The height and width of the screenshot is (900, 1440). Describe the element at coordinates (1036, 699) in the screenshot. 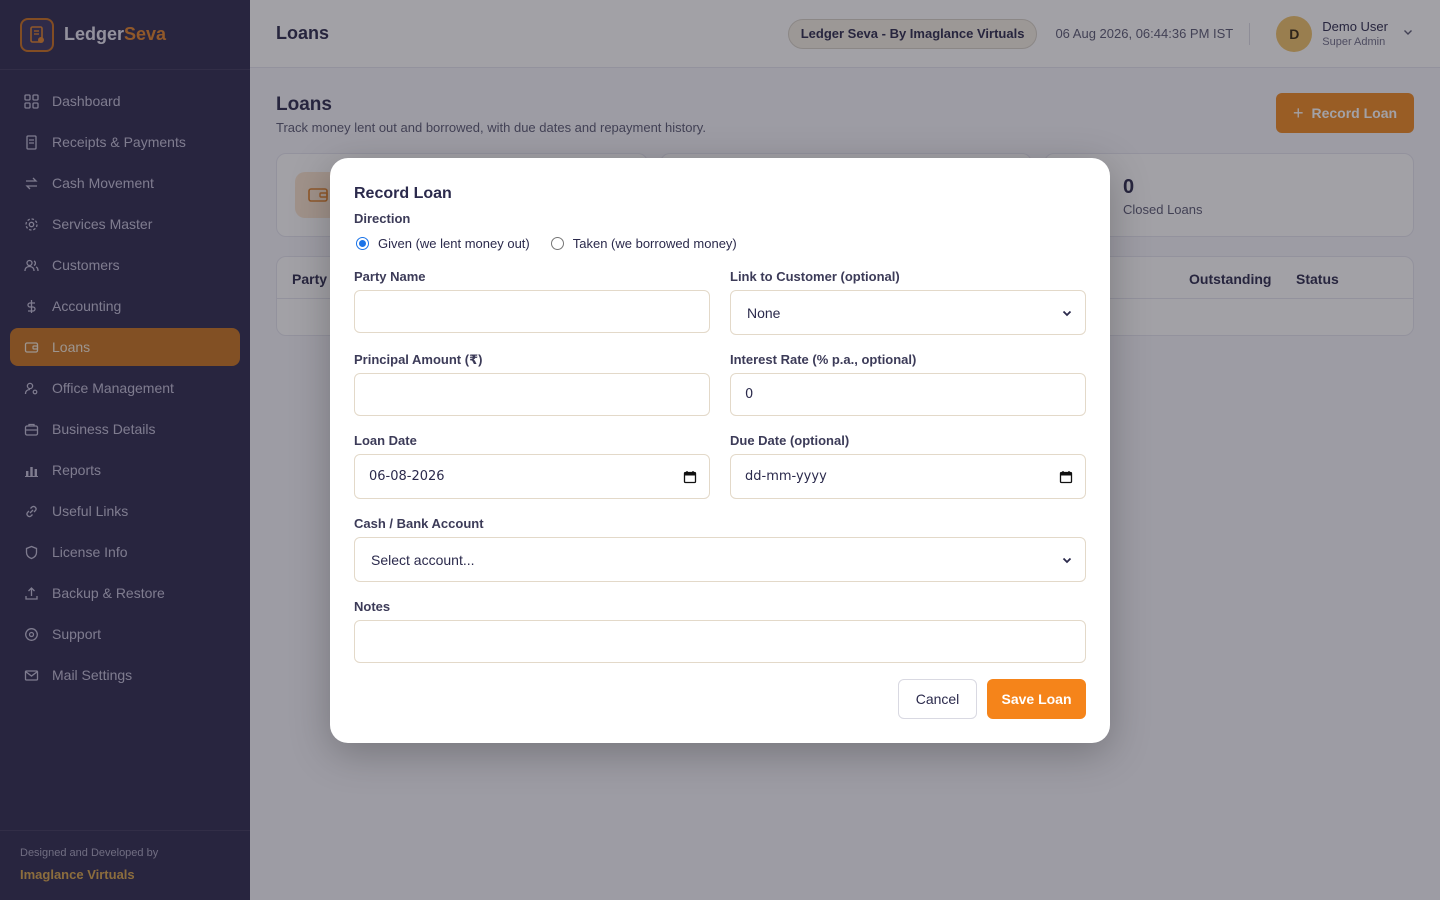

I see `save-loan-button: Save Loan` at that location.